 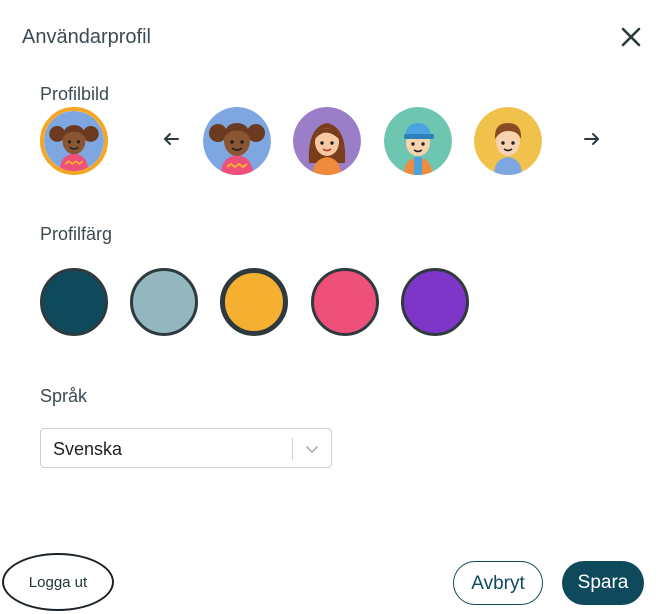 I want to click on cancel-label: Avbryt, so click(x=498, y=583).